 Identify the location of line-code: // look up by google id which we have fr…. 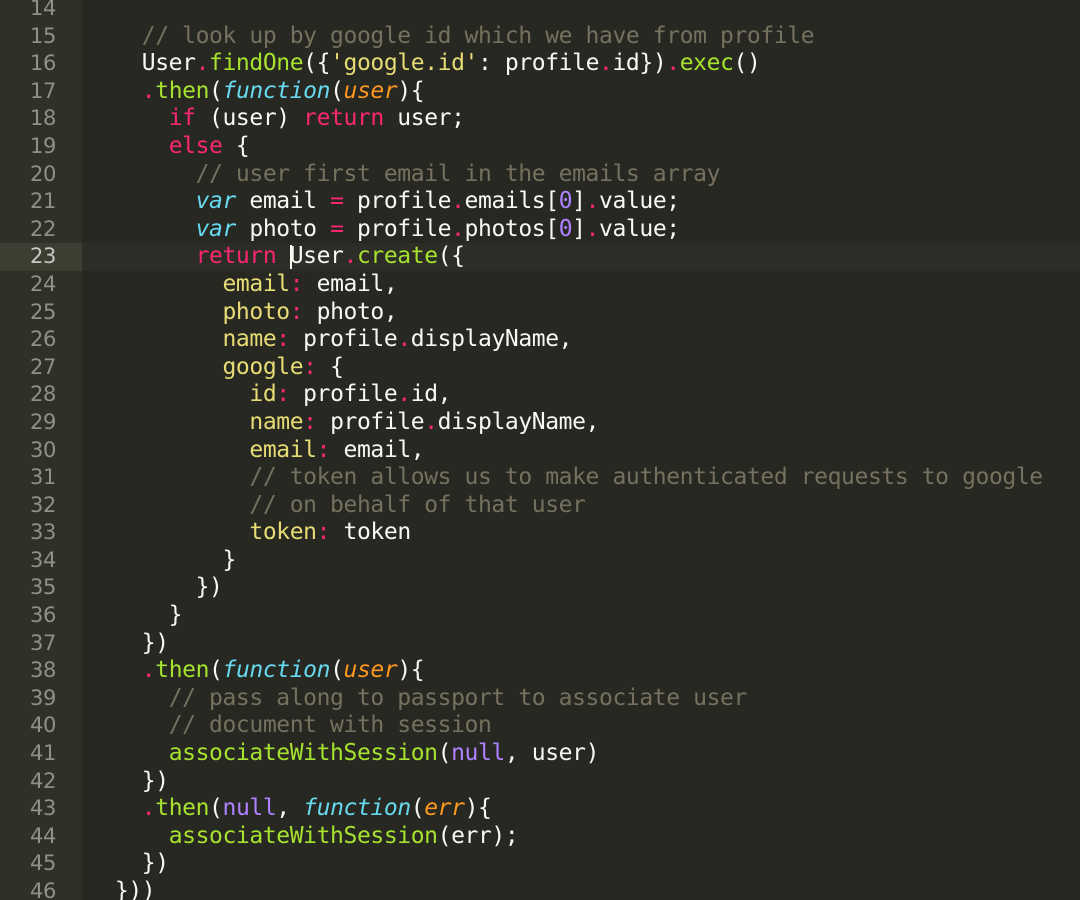
(451, 37).